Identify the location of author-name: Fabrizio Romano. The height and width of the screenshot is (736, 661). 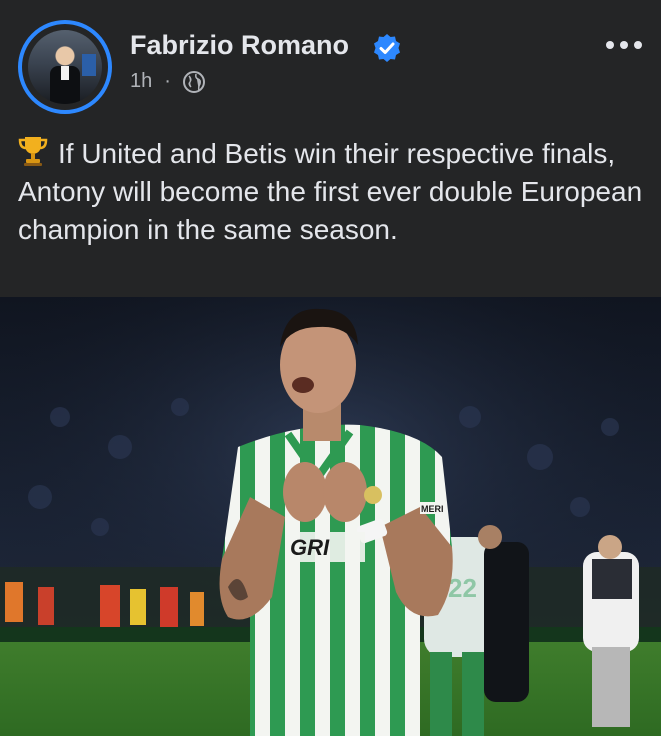
(239, 45).